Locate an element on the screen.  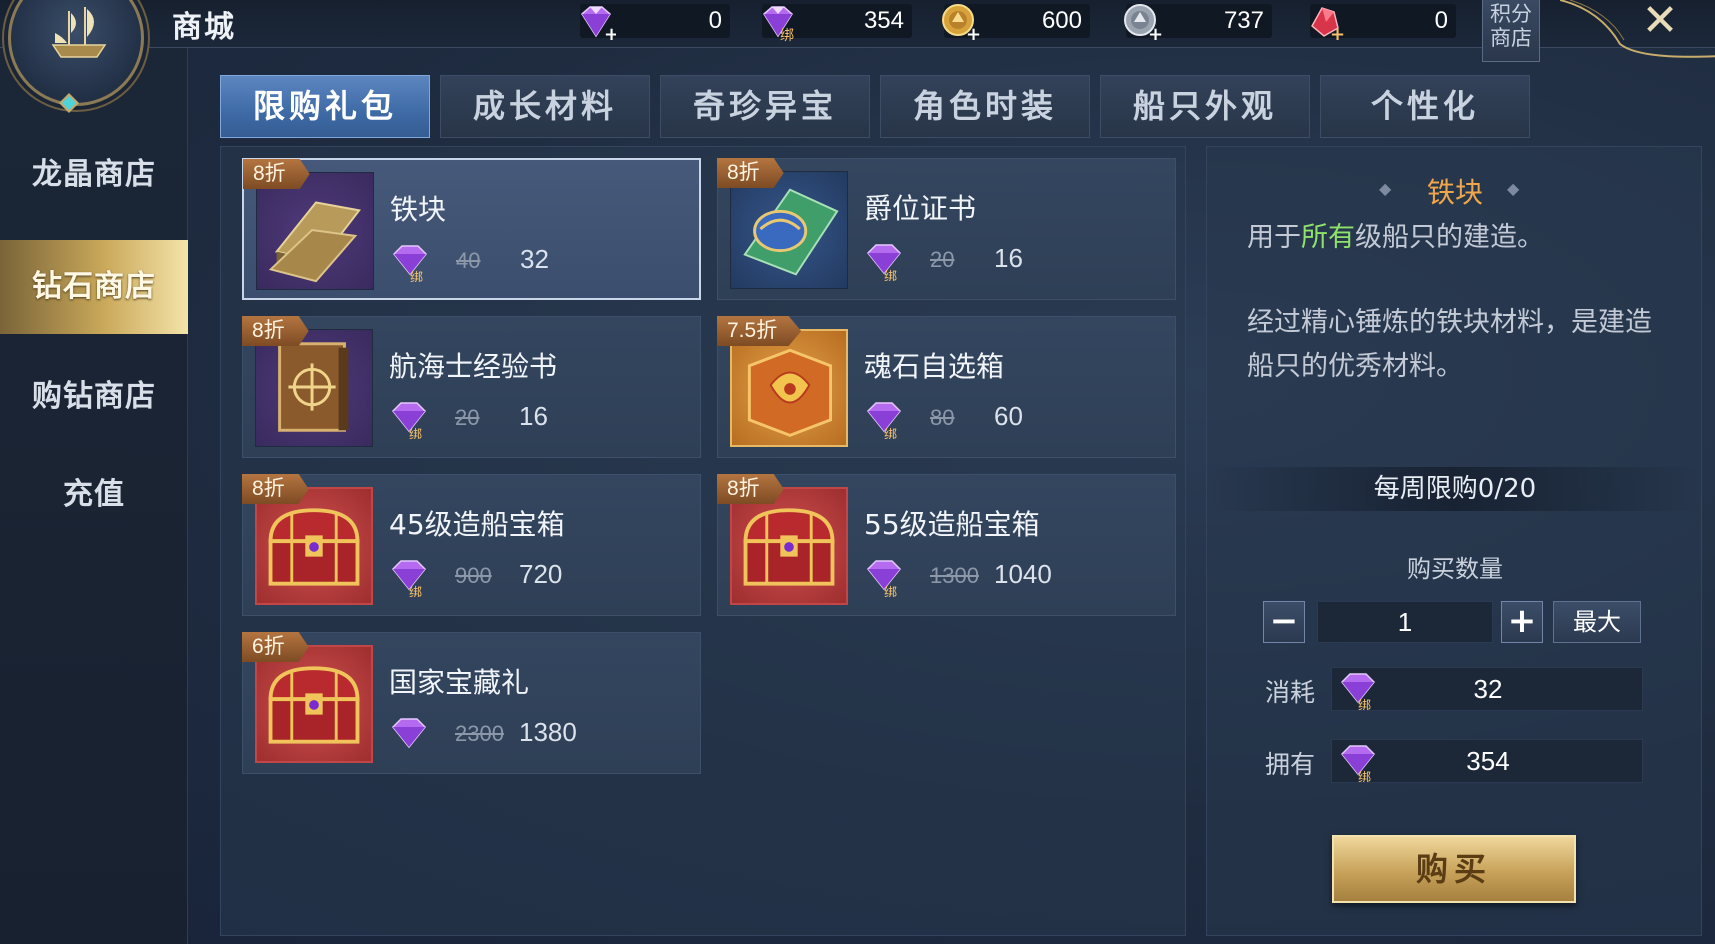
currency-ruby: + 0 is located at coordinates (1383, 23).